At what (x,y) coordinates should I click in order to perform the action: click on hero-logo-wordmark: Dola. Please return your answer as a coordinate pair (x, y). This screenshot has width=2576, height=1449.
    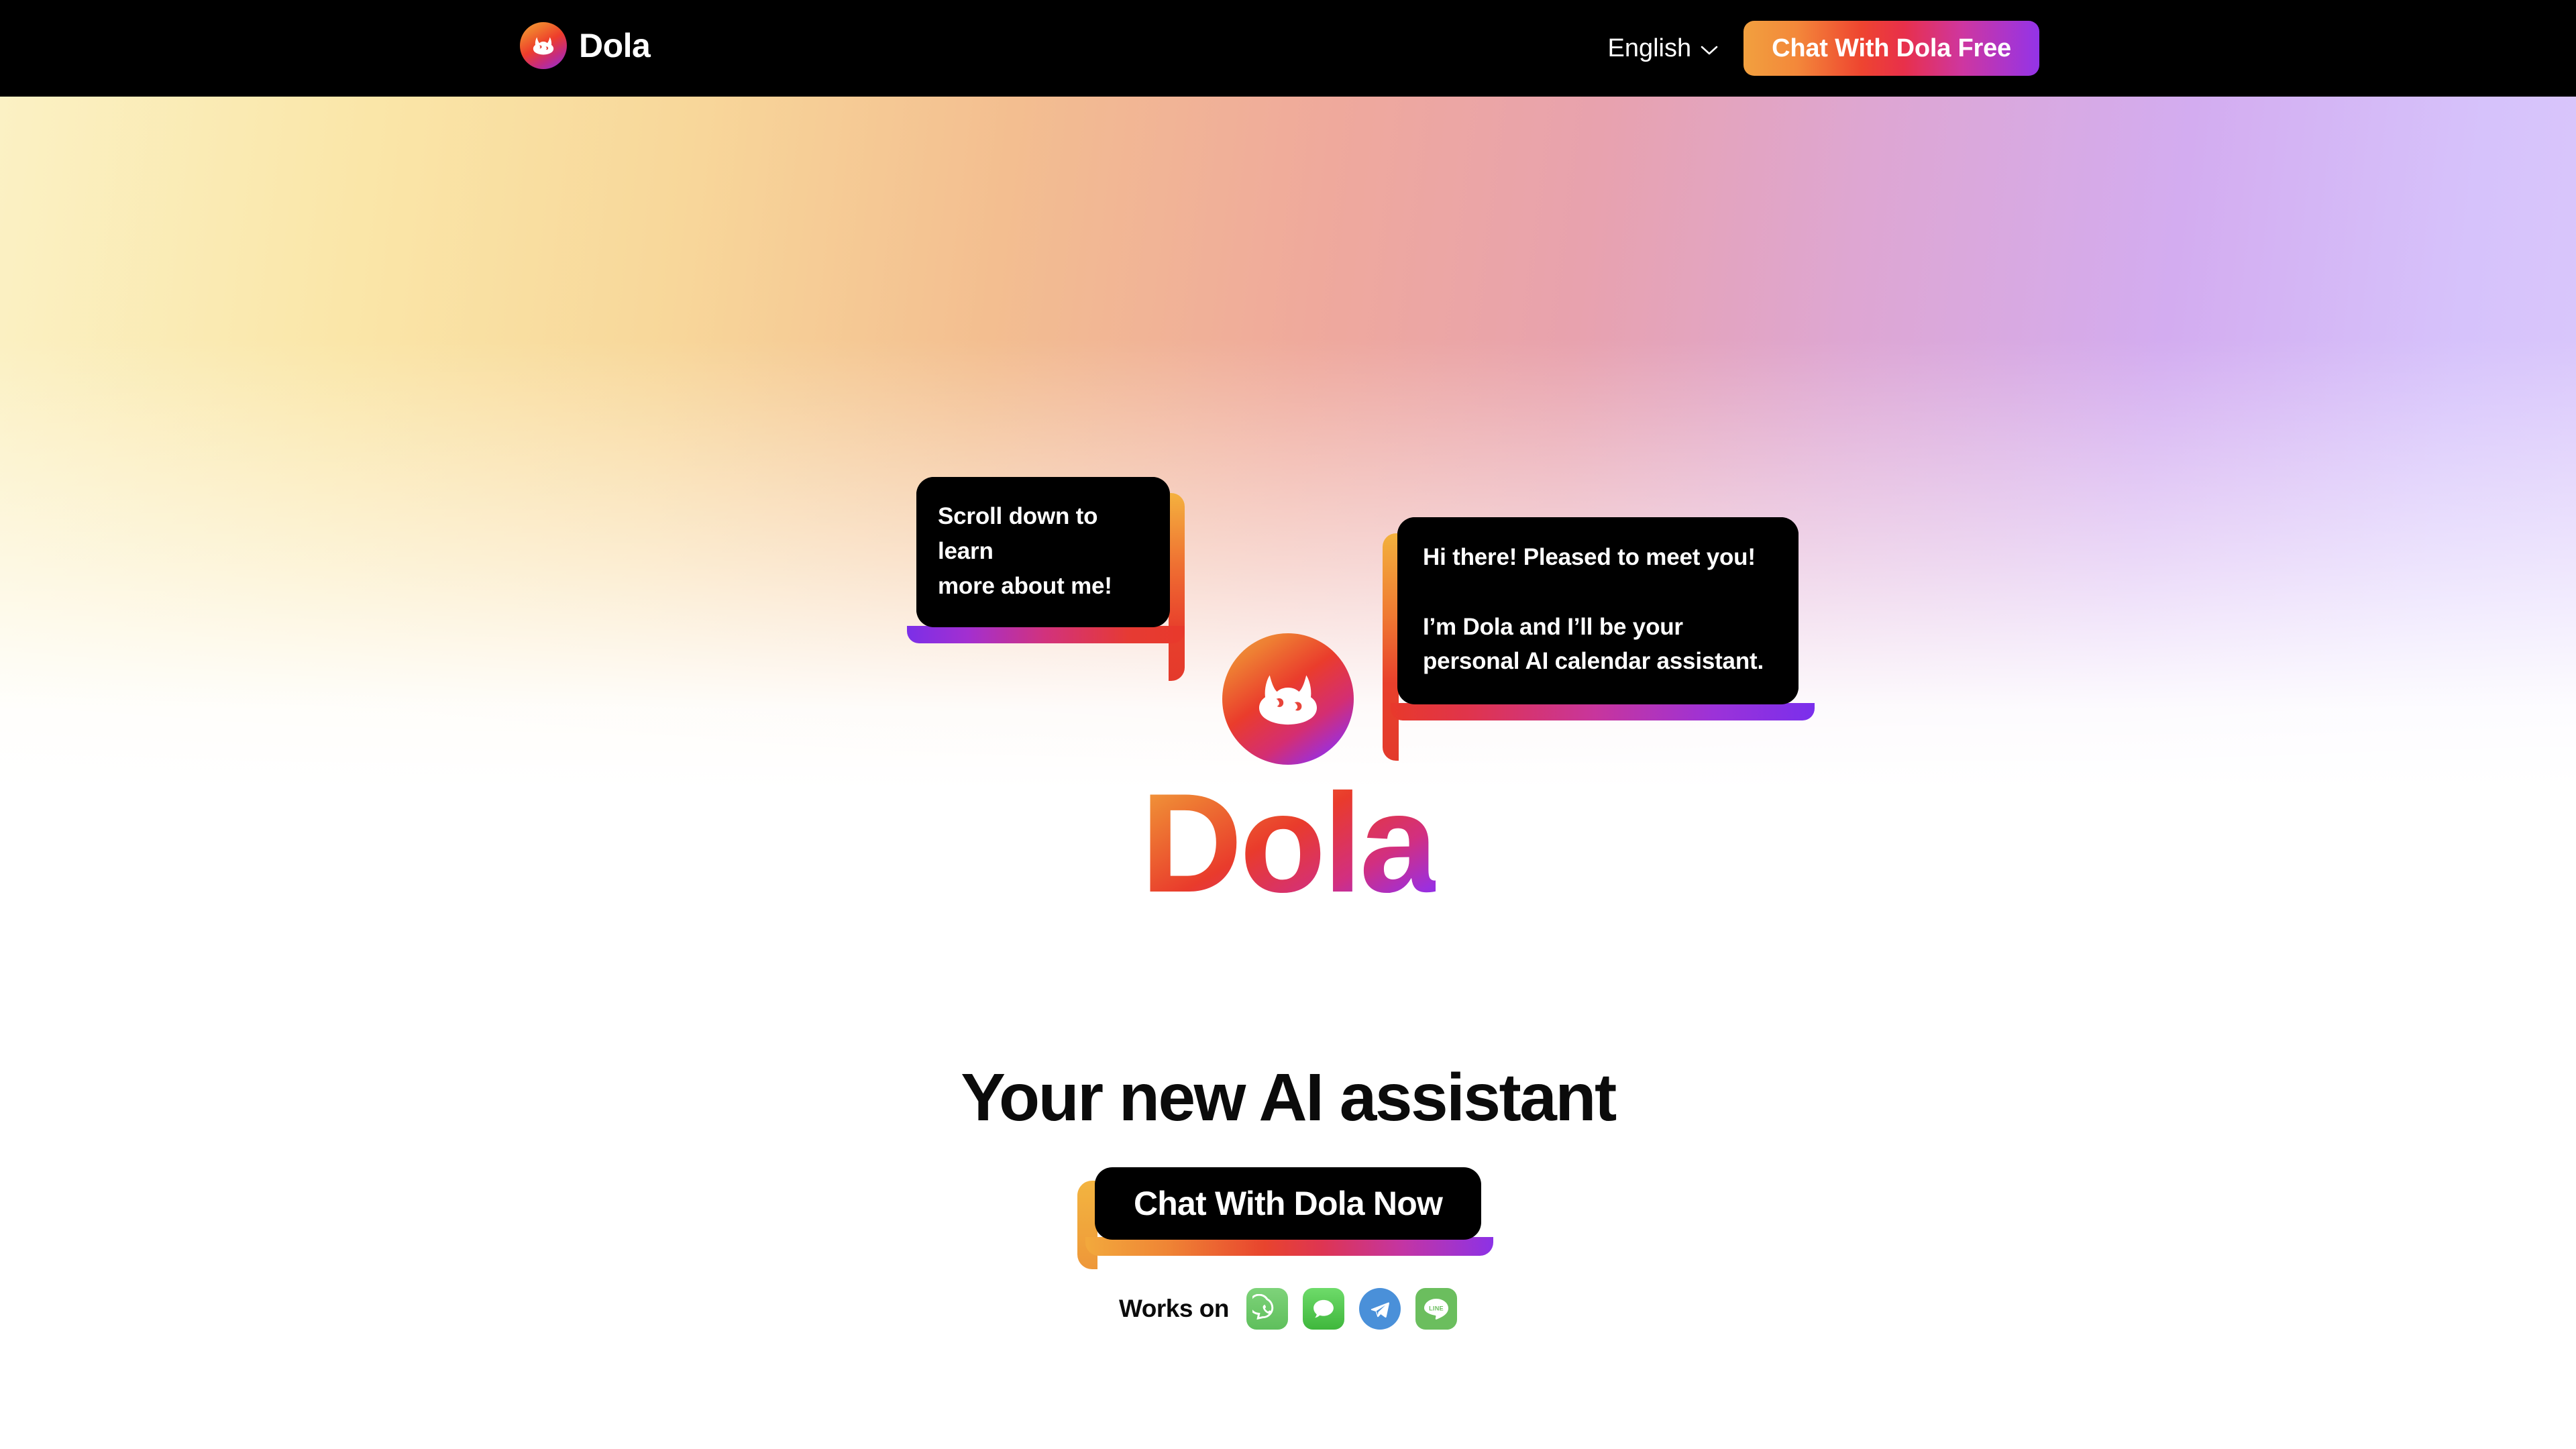
    Looking at the image, I should click on (1289, 843).